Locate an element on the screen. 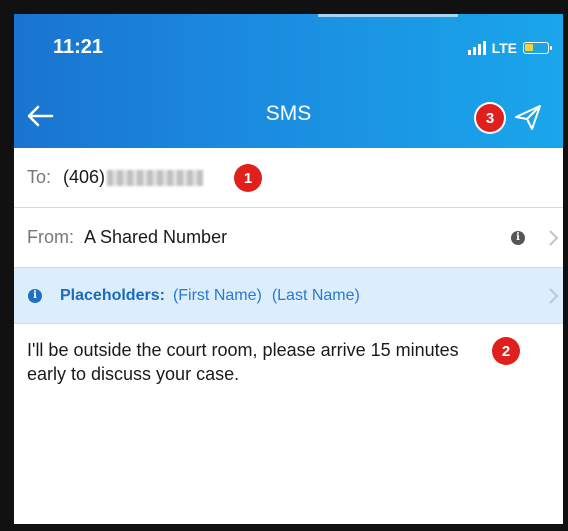 Image resolution: width=568 pixels, height=531 pixels. send-button is located at coordinates (528, 117).